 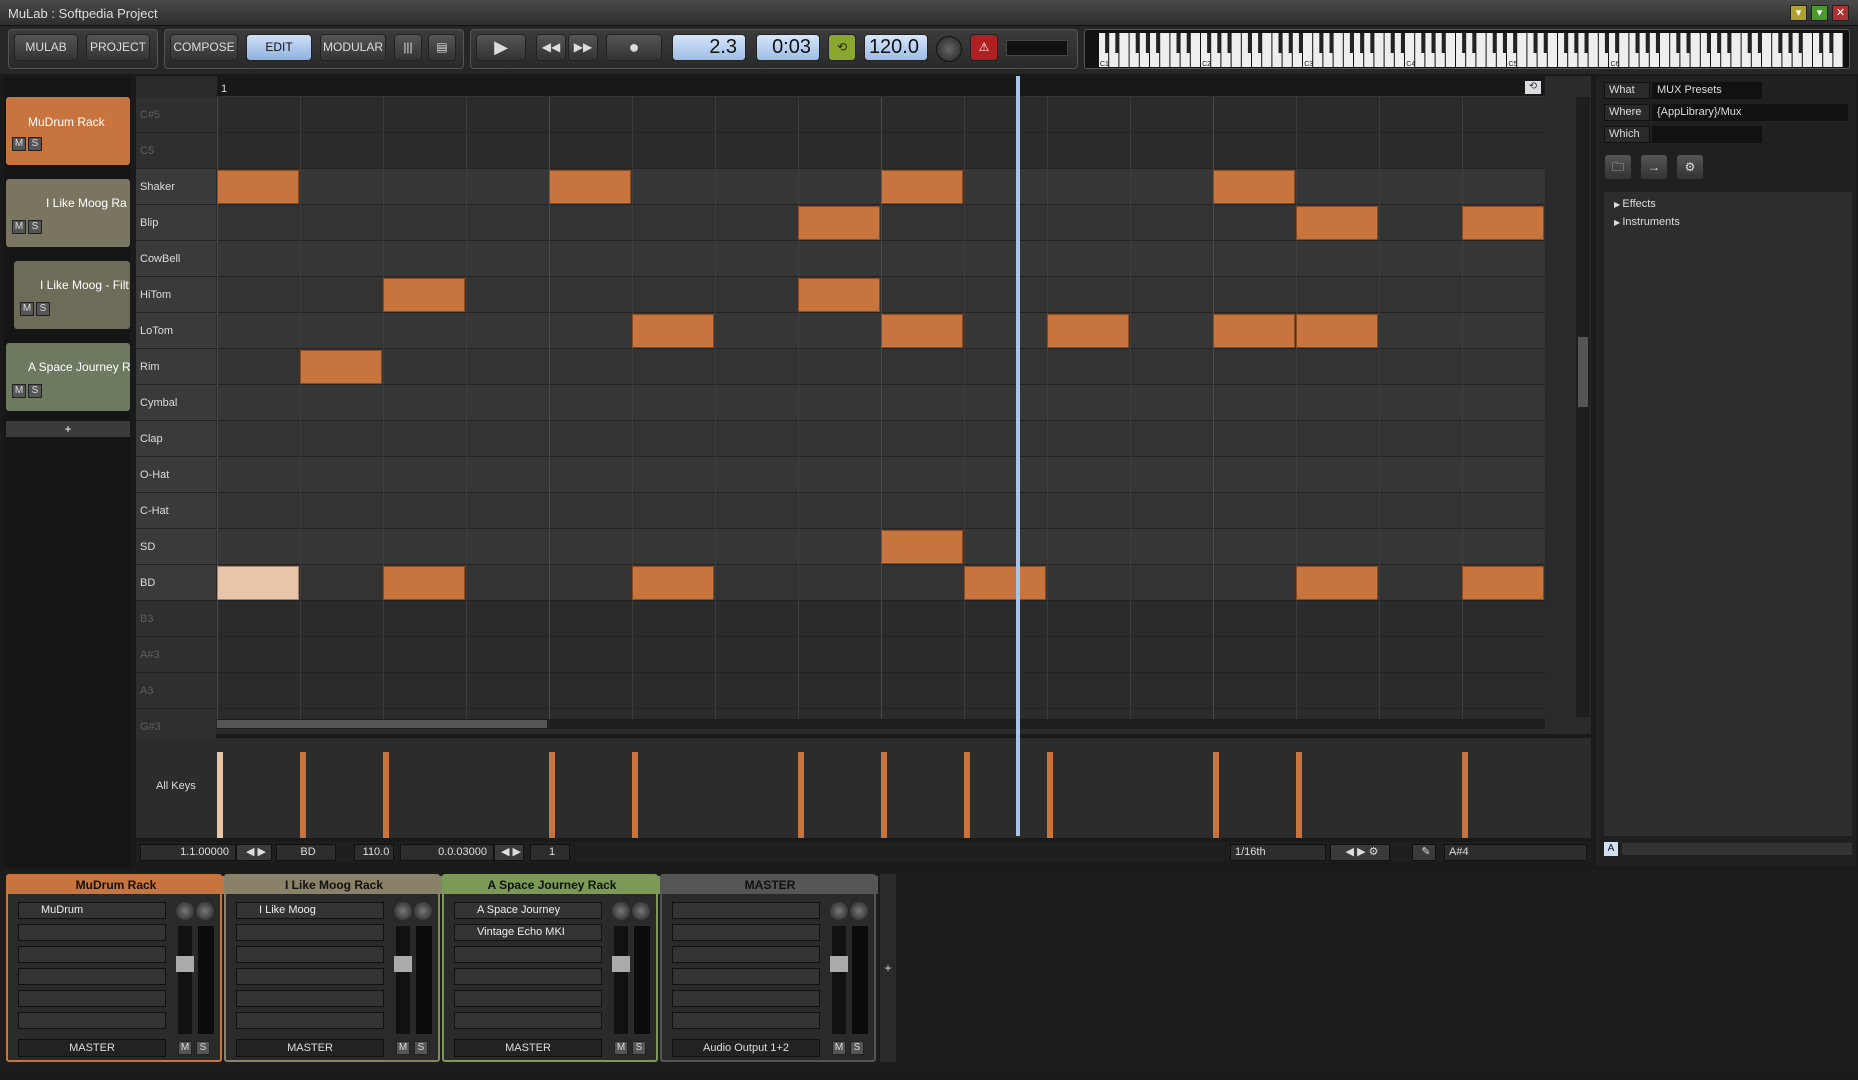 What do you see at coordinates (839, 980) in the screenshot?
I see `volume-fader` at bounding box center [839, 980].